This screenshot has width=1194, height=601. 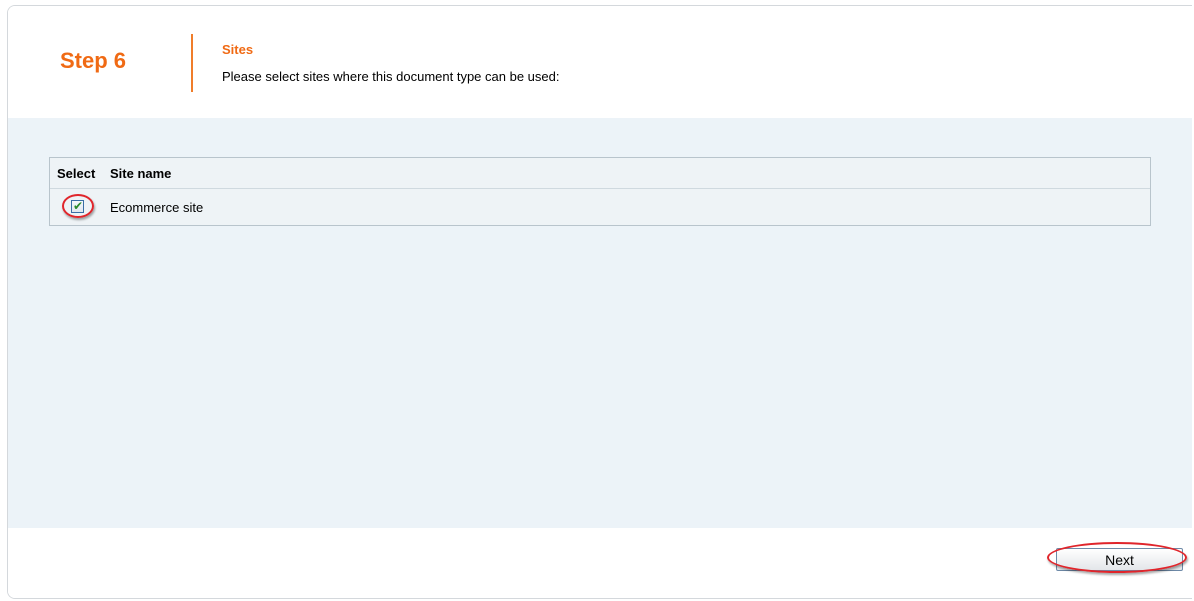 I want to click on column-header-site-name: Site name, so click(x=141, y=173).